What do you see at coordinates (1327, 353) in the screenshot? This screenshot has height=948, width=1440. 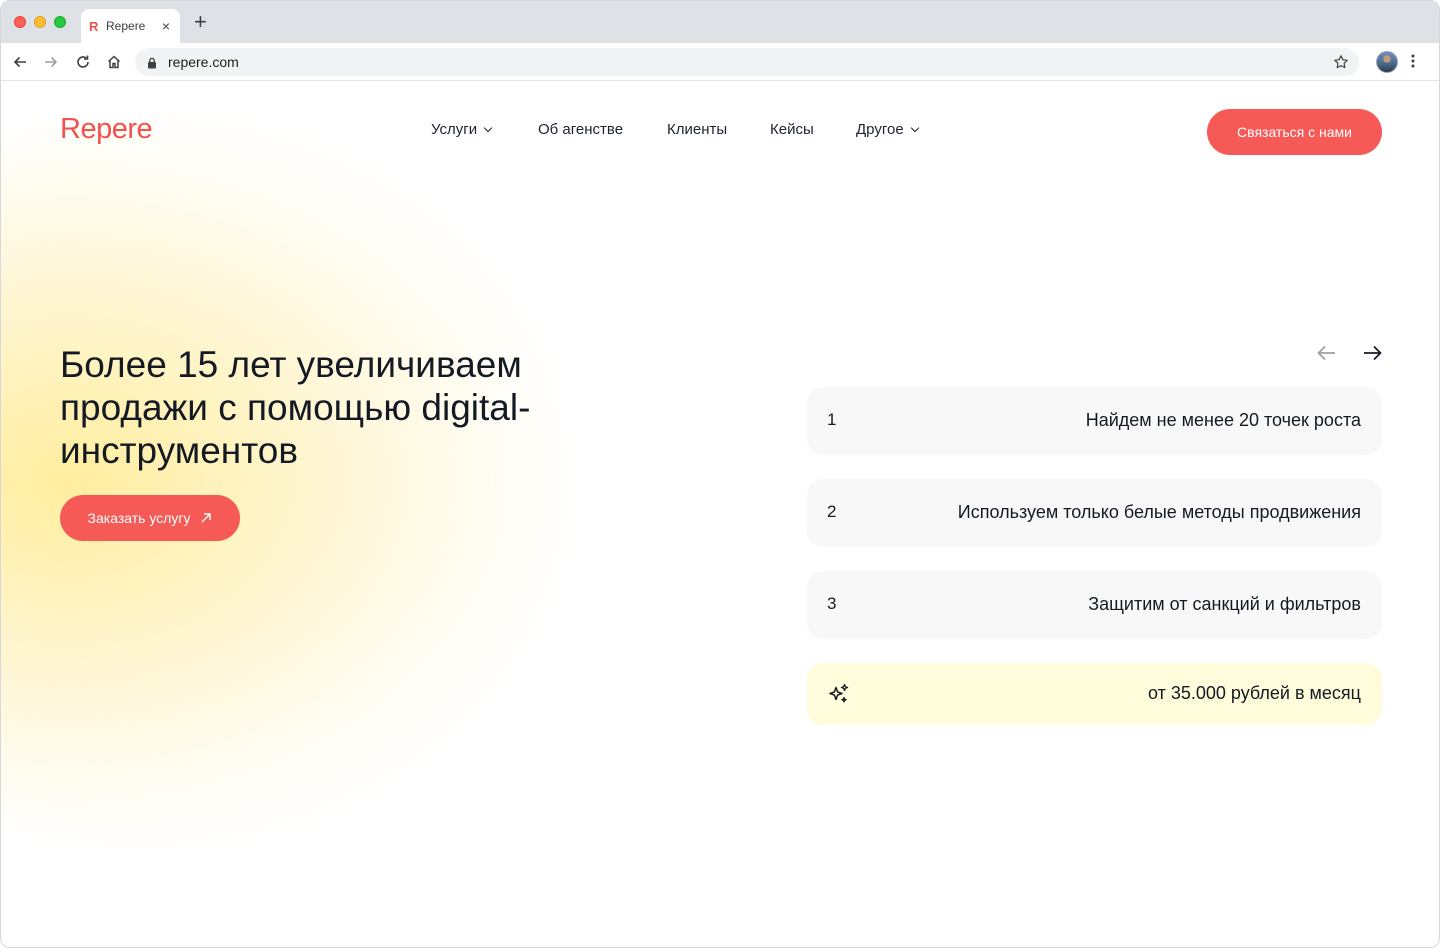 I see `slider-prev-arrow-icon` at bounding box center [1327, 353].